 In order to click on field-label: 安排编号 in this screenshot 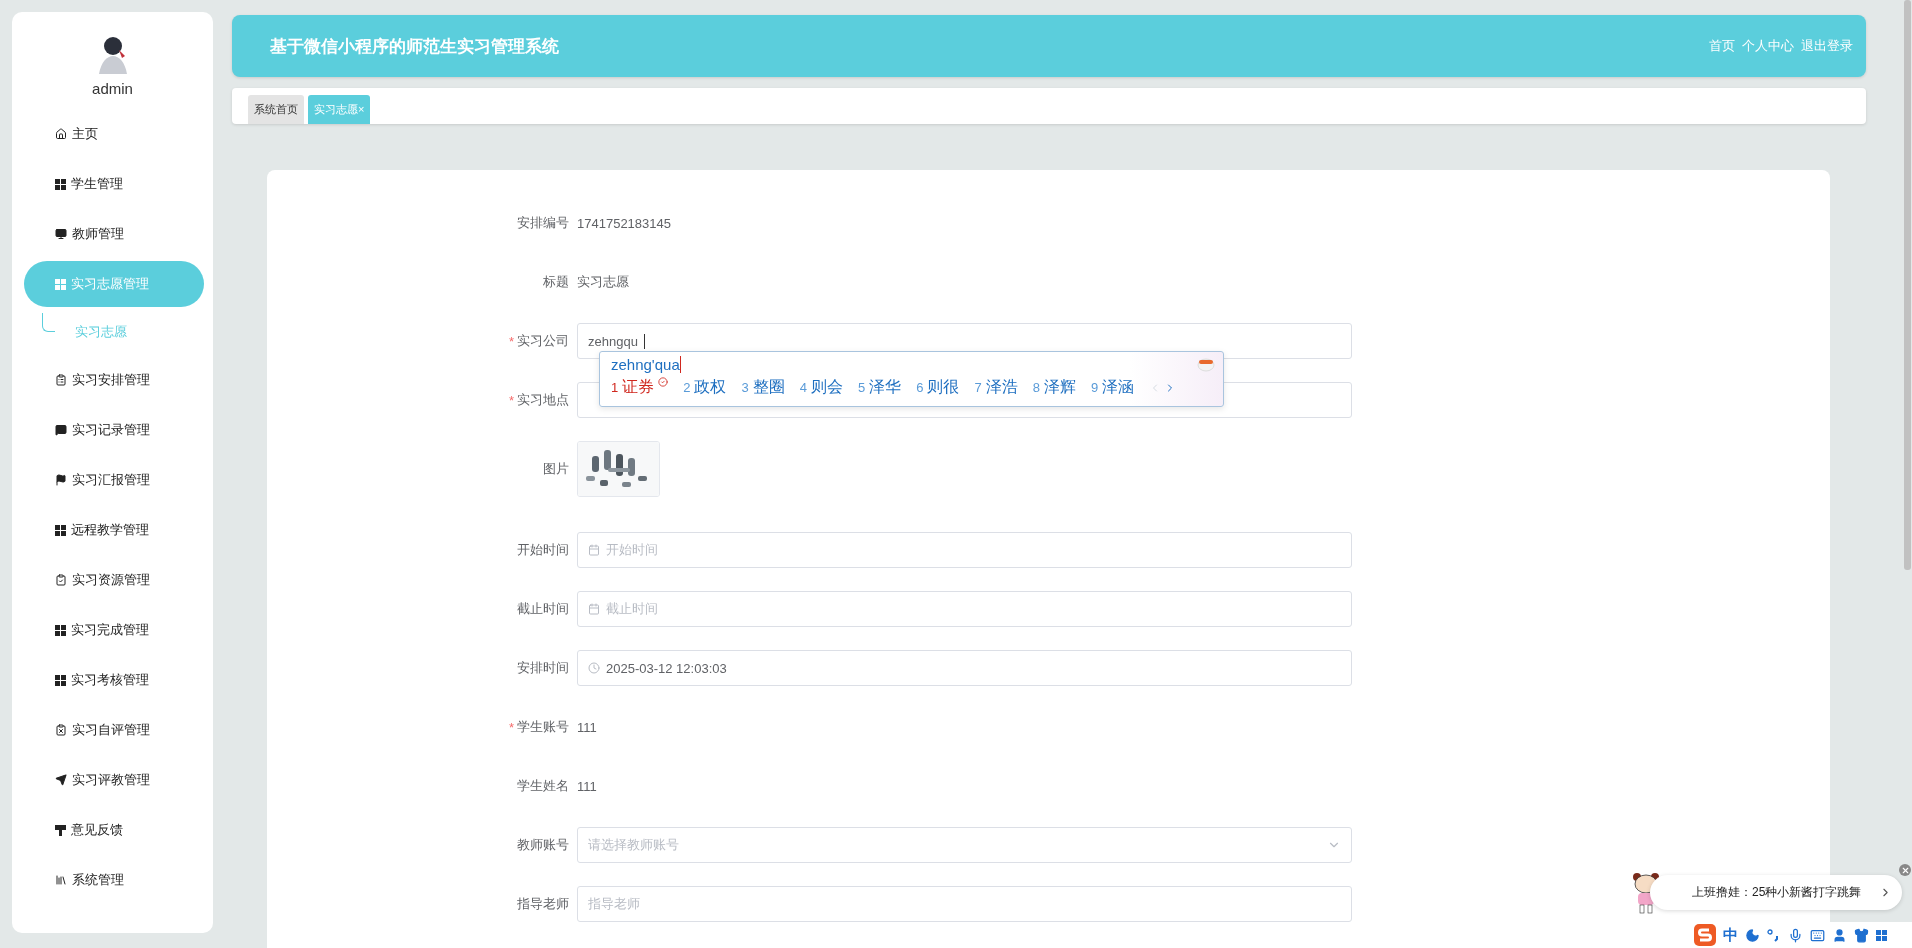, I will do `click(543, 223)`.